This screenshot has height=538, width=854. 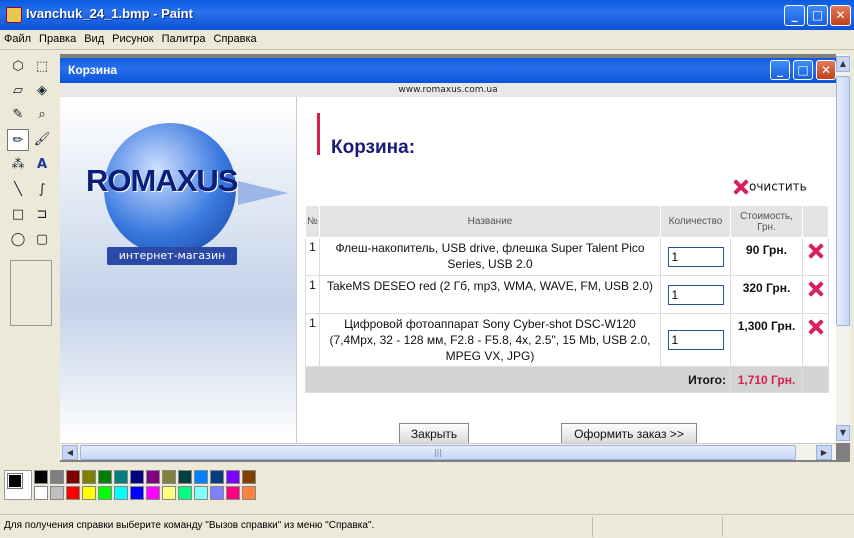 I want to click on pencil-icon: ✏, so click(x=18, y=140).